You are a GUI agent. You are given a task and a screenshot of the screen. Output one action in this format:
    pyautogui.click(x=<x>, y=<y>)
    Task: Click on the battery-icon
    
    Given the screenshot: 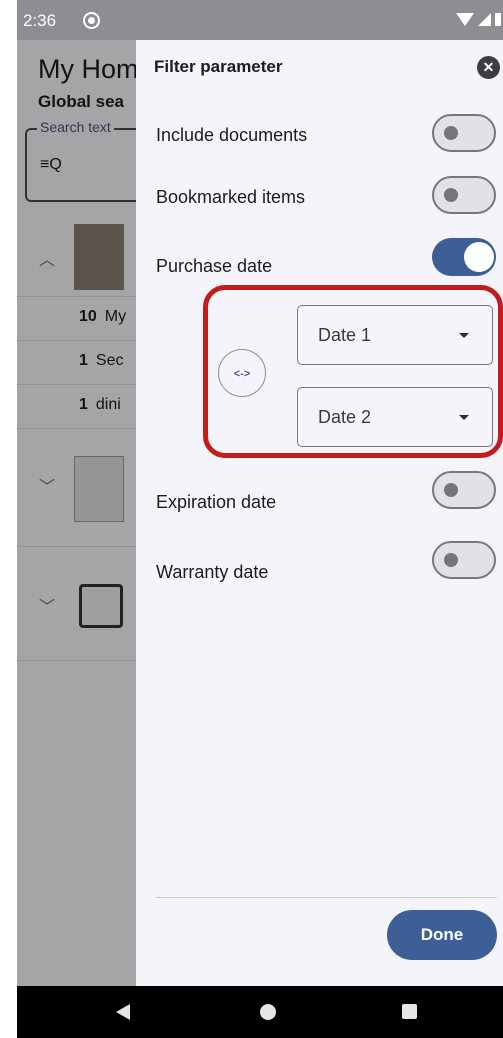 What is the action you would take?
    pyautogui.click(x=498, y=19)
    